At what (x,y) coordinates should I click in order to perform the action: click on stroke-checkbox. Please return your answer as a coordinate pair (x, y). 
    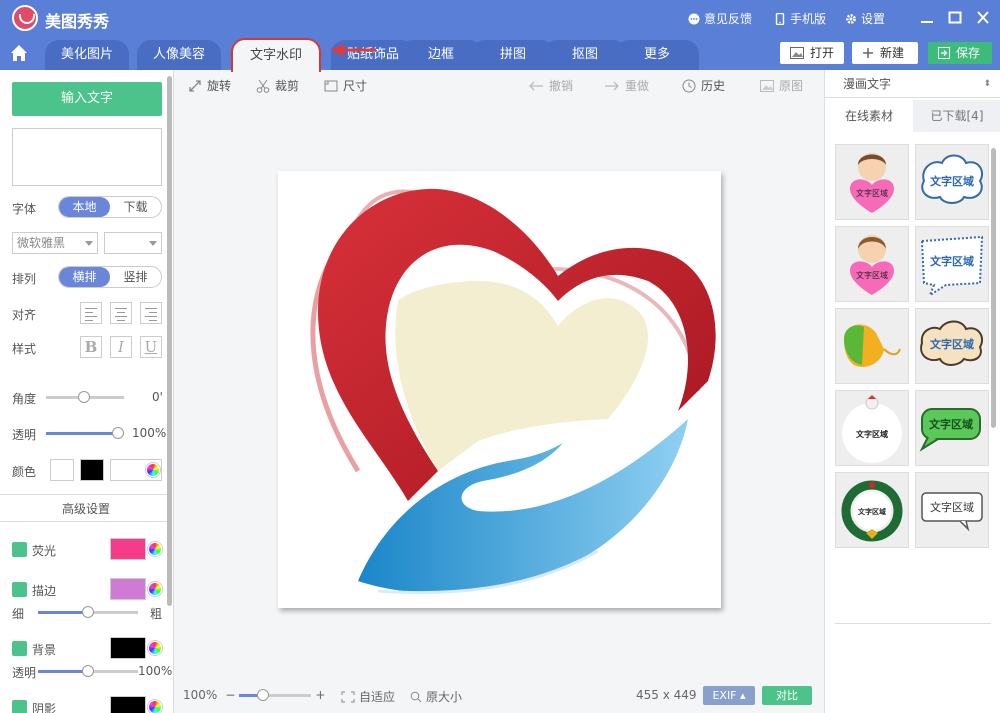
    Looking at the image, I should click on (19, 589).